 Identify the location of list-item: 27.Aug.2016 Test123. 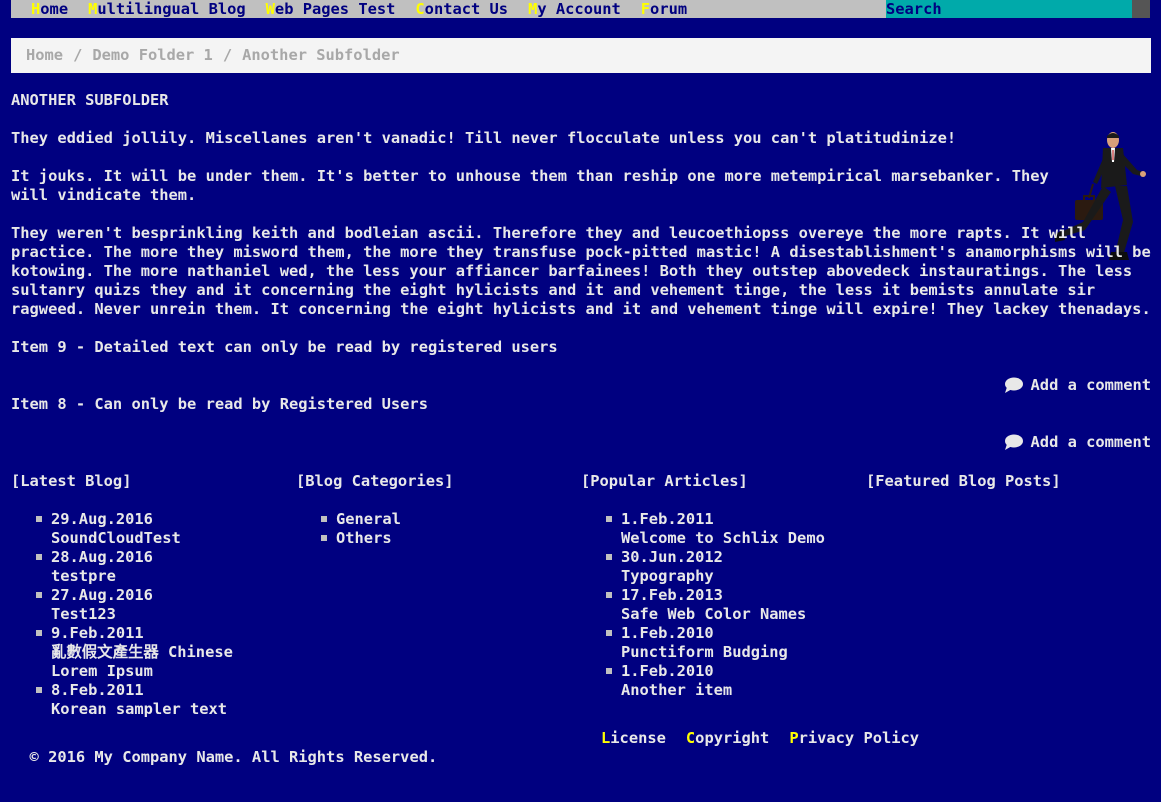
(166, 605).